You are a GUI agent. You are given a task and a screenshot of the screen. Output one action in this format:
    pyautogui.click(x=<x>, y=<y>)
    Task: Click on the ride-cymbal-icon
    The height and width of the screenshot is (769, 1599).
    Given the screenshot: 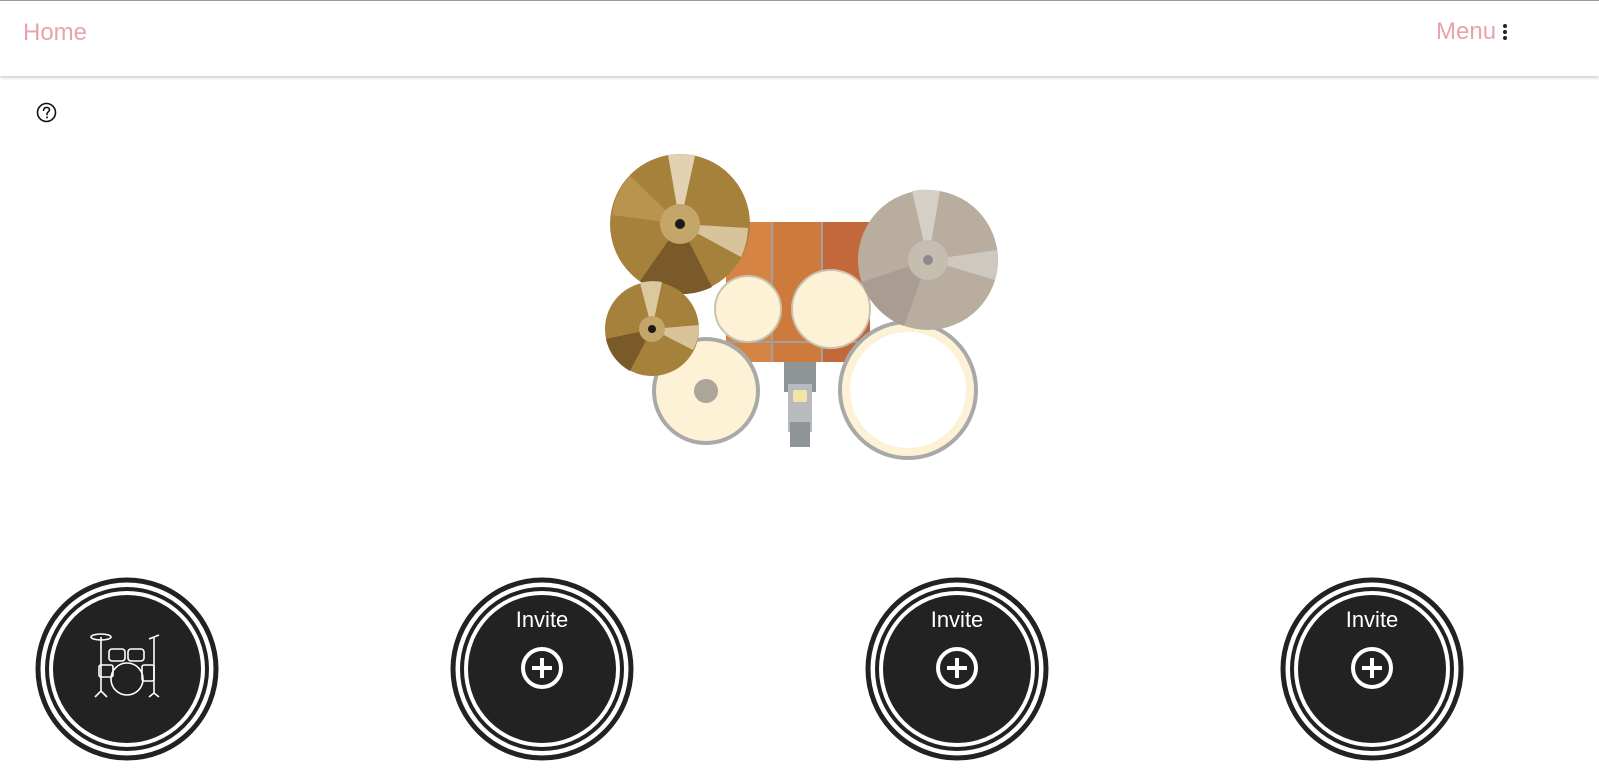 What is the action you would take?
    pyautogui.click(x=928, y=259)
    